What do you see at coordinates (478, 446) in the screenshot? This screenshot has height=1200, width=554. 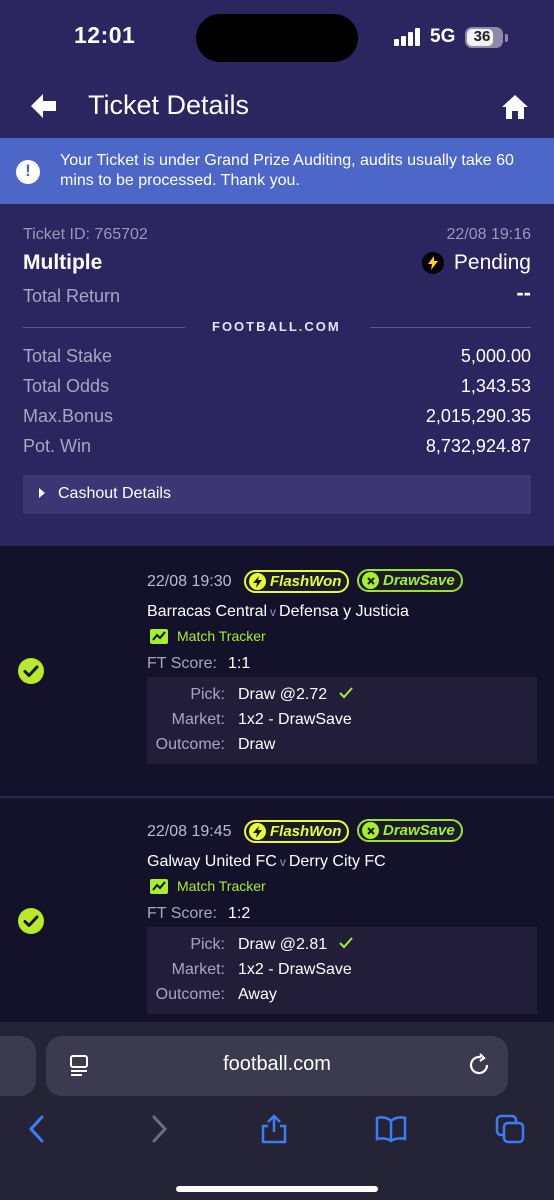 I see `pot-win-value: 8,732,924.87` at bounding box center [478, 446].